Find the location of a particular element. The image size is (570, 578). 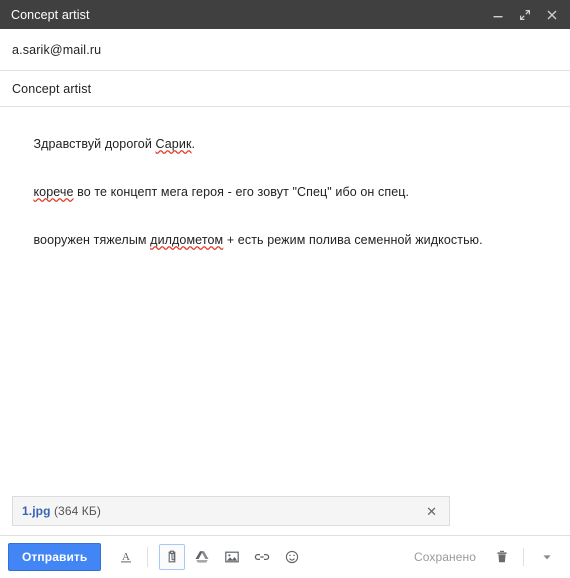

attachment-remove-icon: ✕ is located at coordinates (431, 511).